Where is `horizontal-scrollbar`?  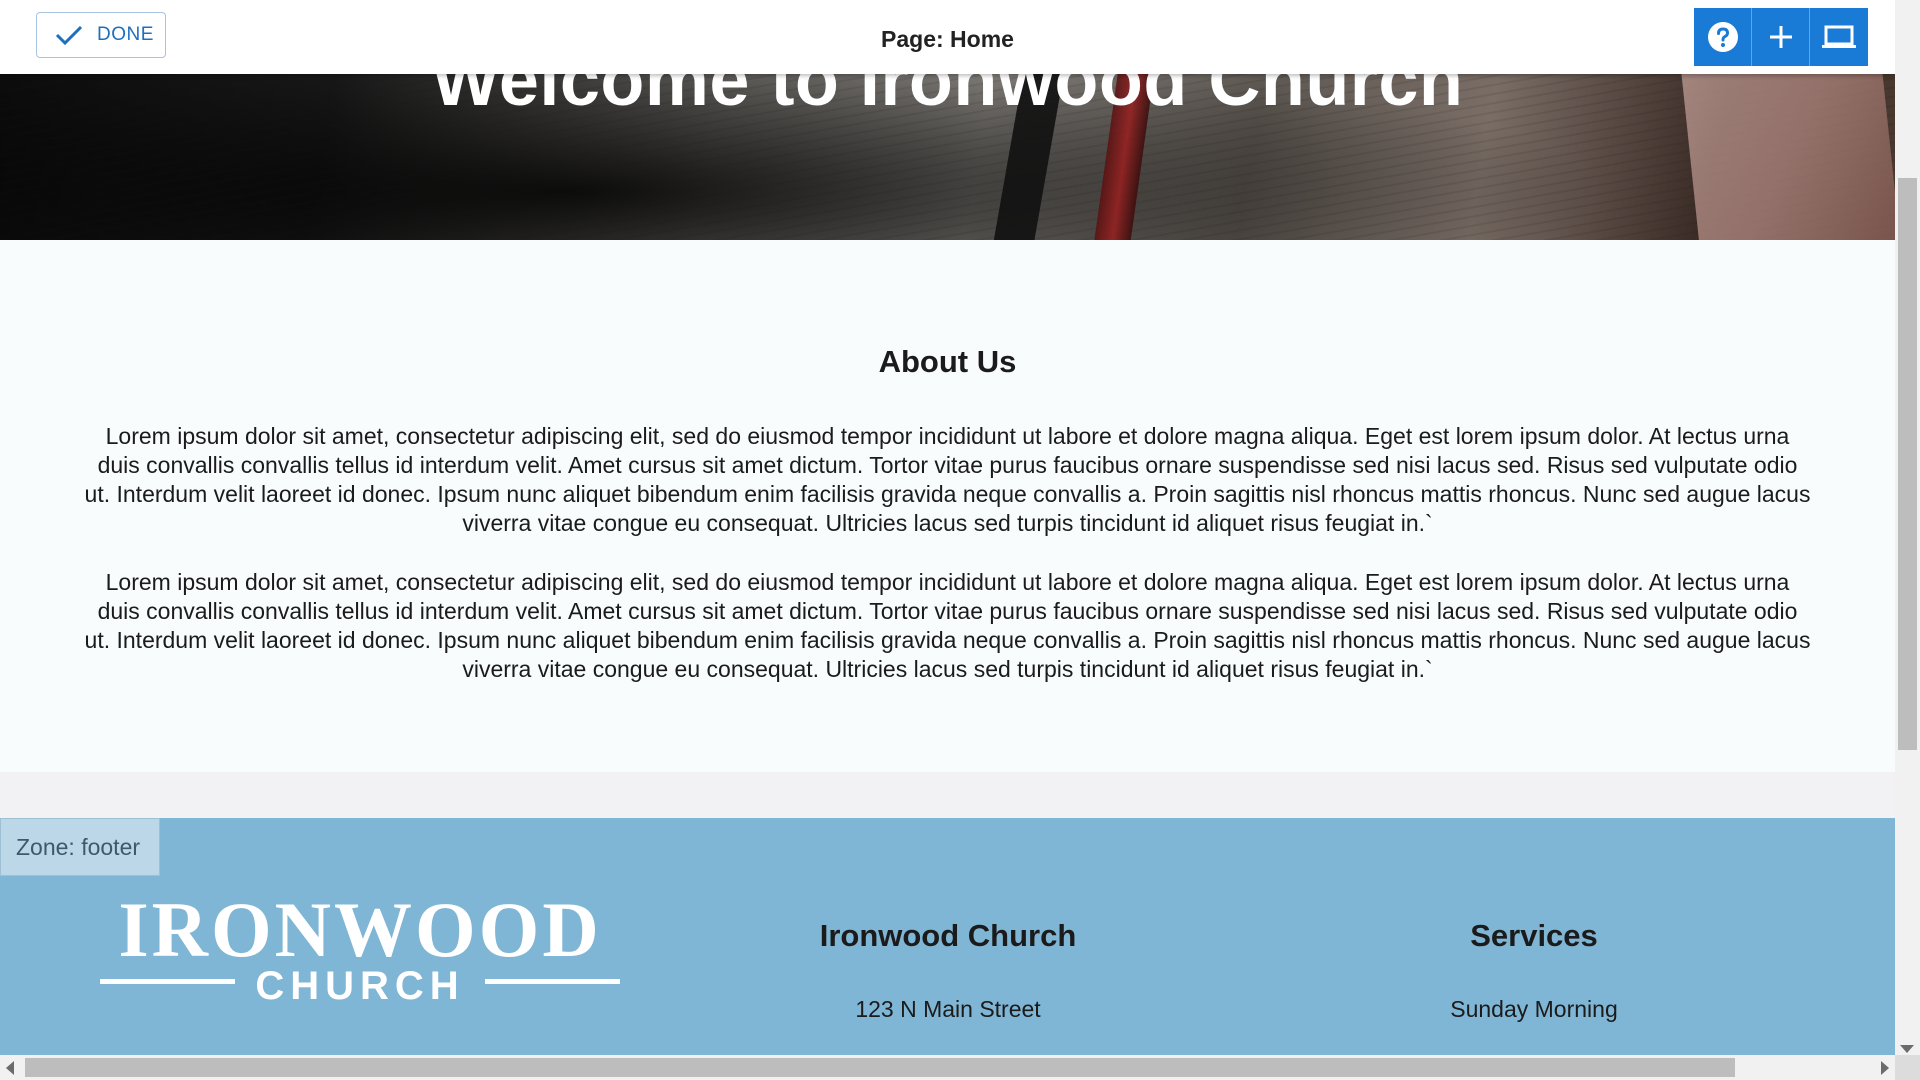
horizontal-scrollbar is located at coordinates (947, 1067).